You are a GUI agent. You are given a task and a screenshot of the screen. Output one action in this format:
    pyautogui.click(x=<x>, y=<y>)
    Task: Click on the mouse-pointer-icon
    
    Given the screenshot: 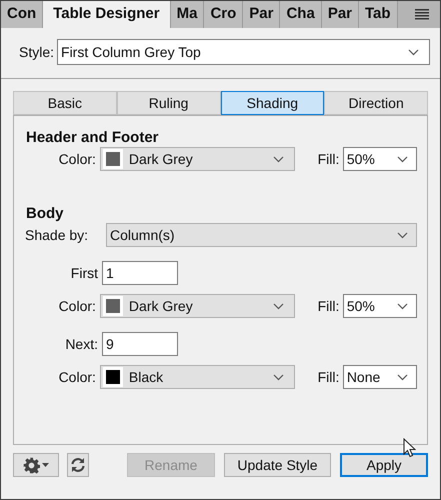 What is the action you would take?
    pyautogui.click(x=409, y=448)
    